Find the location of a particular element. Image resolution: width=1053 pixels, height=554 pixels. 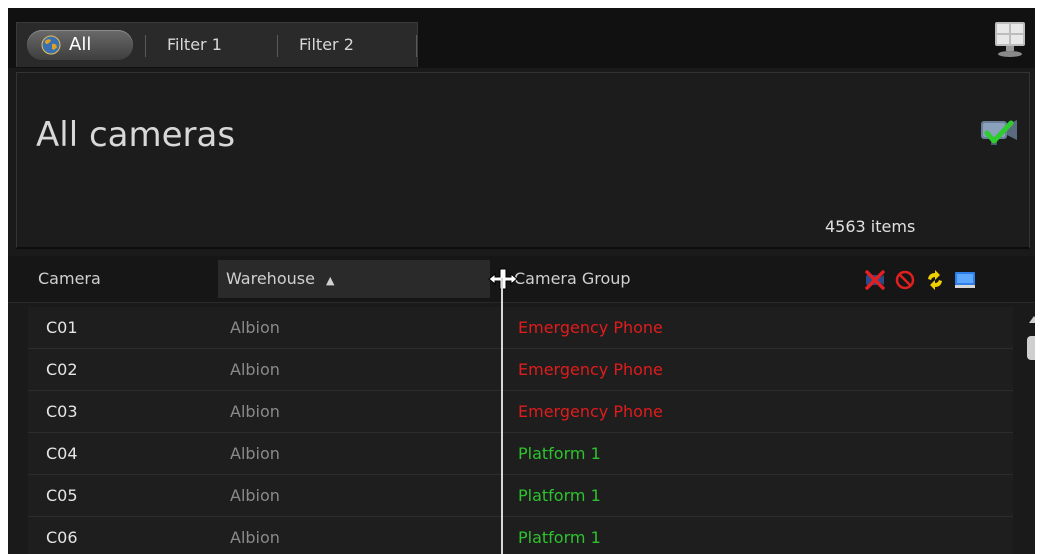

tab-filter-2: Filter 2 is located at coordinates (326, 45).